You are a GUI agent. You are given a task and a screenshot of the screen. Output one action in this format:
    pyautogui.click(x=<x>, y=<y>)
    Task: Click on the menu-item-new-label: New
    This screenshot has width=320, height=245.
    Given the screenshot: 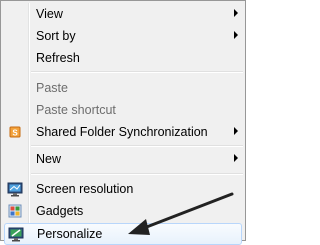 What is the action you would take?
    pyautogui.click(x=49, y=159)
    